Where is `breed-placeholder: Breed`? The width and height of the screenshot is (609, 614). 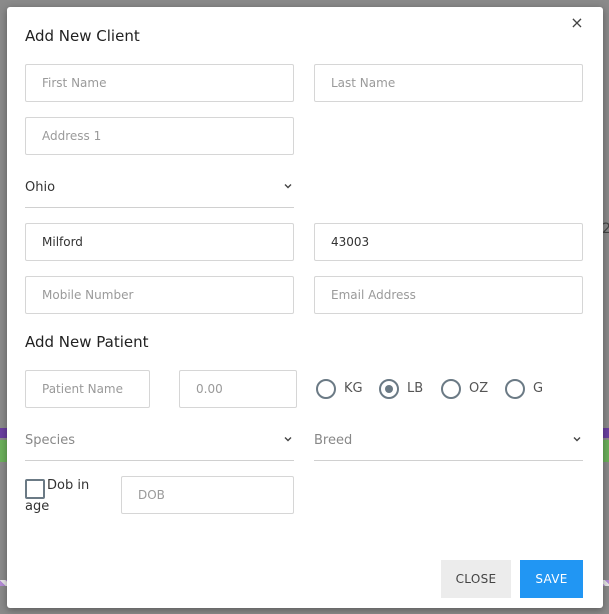 breed-placeholder: Breed is located at coordinates (333, 440).